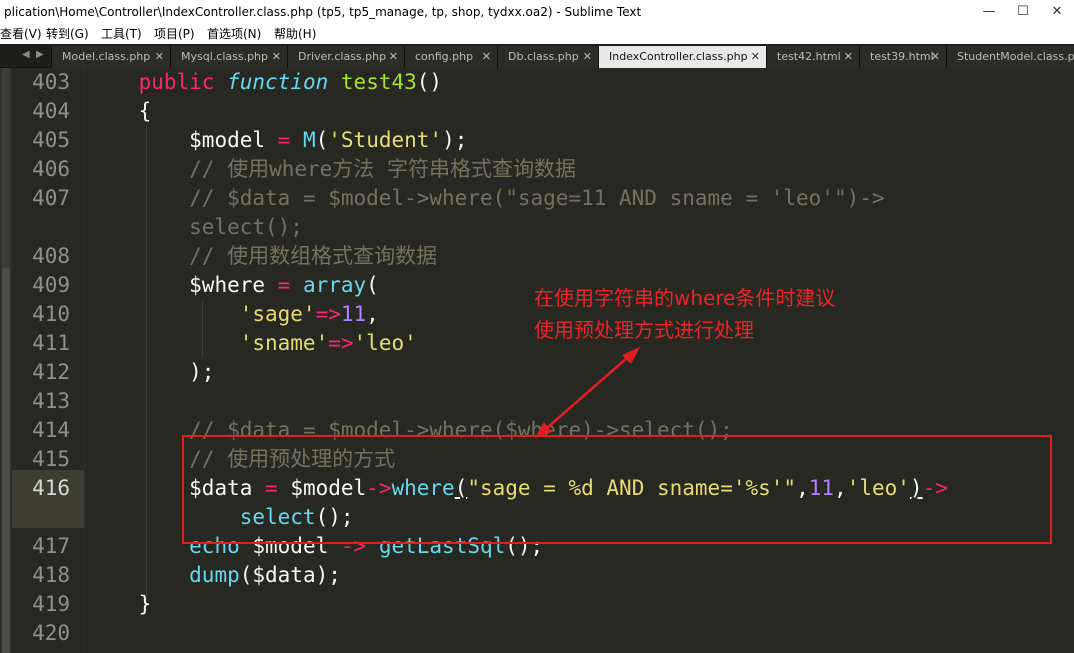  What do you see at coordinates (145, 604) in the screenshot?
I see `punctuation: }` at bounding box center [145, 604].